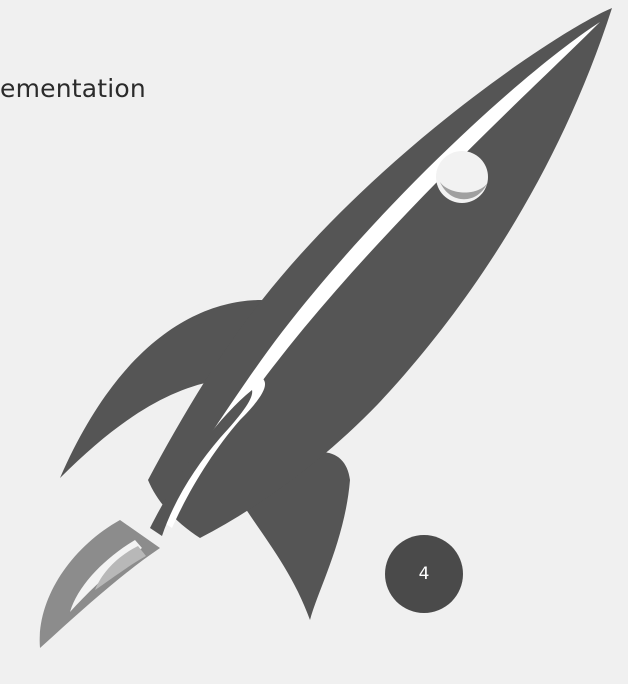 The image size is (628, 684). I want to click on page-number-badge: 4, so click(424, 574).